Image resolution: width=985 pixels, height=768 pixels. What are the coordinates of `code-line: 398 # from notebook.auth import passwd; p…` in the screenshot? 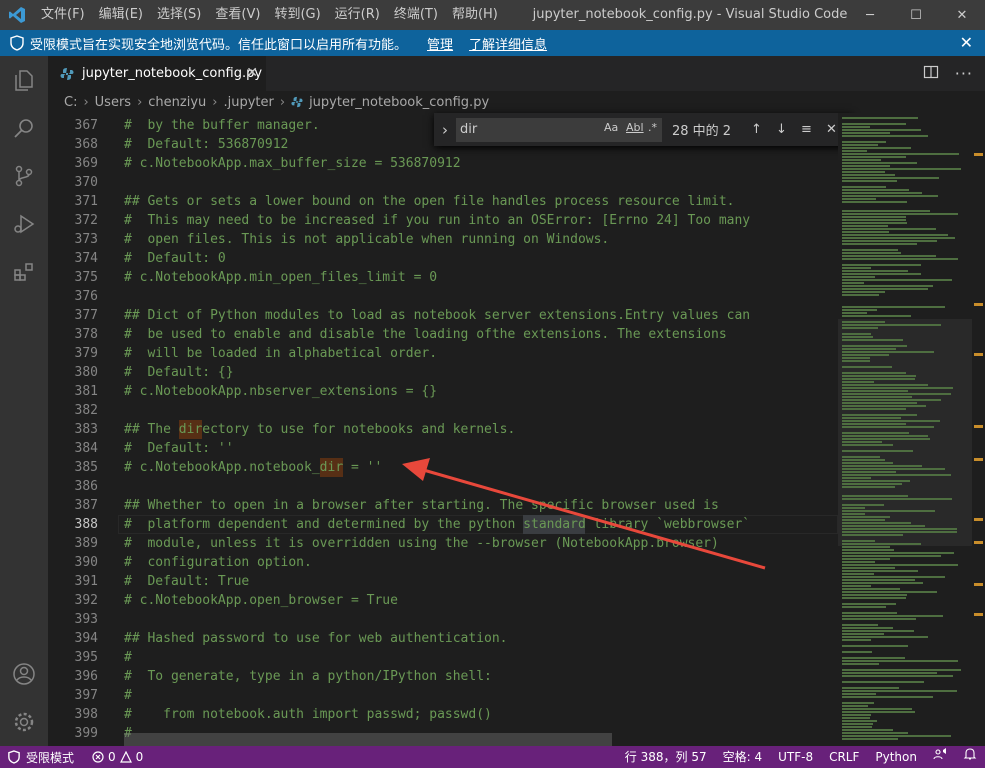 It's located at (443, 714).